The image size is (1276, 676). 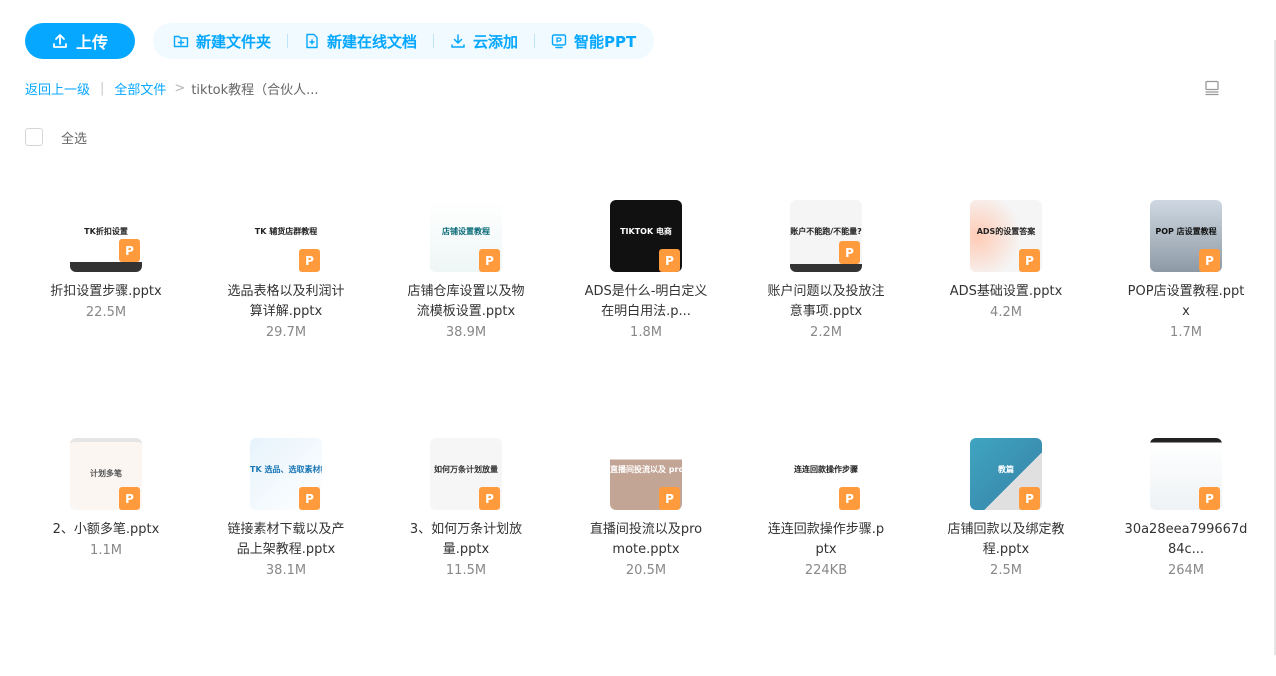 What do you see at coordinates (646, 539) in the screenshot?
I see `file-name: 直播间投流以及promote.pptx` at bounding box center [646, 539].